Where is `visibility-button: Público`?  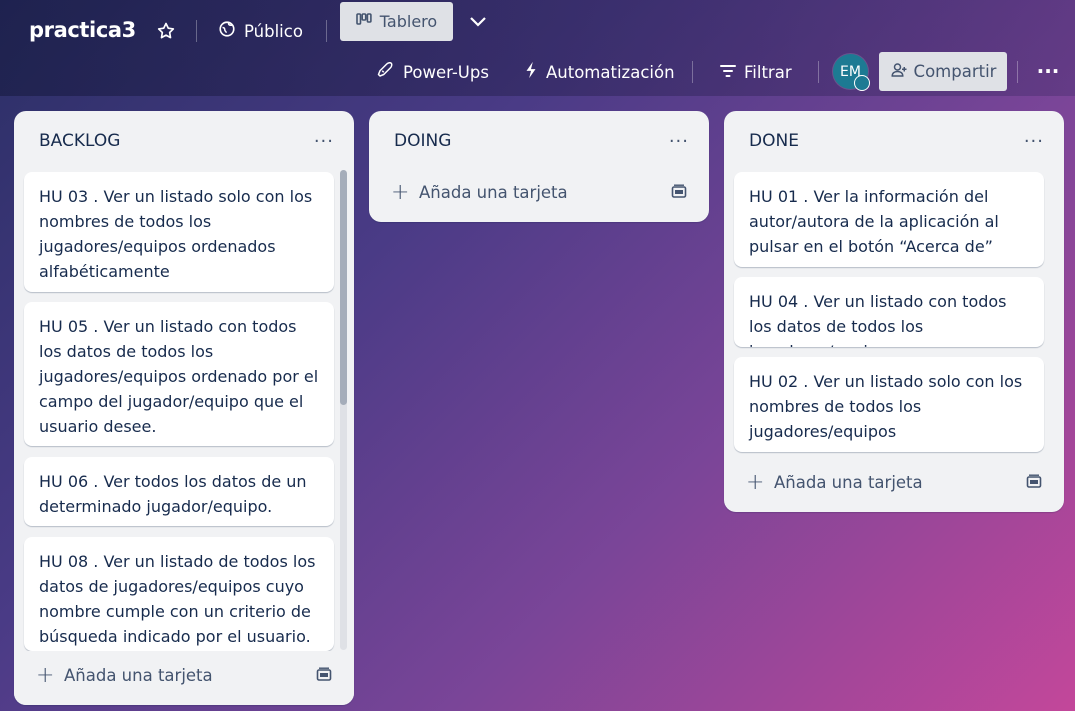
visibility-button: Público is located at coordinates (260, 31).